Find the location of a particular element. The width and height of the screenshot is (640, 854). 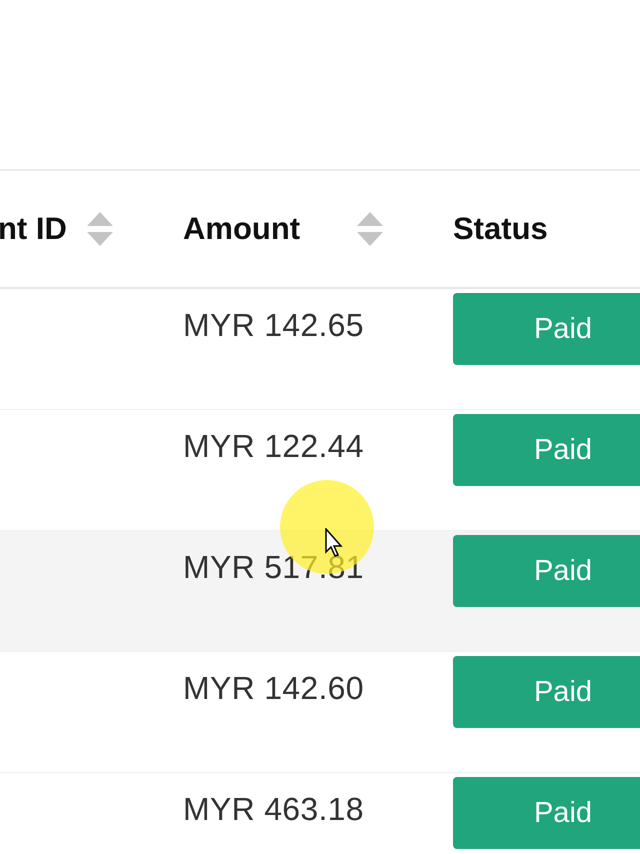

column-header: nt ID is located at coordinates (33, 229).